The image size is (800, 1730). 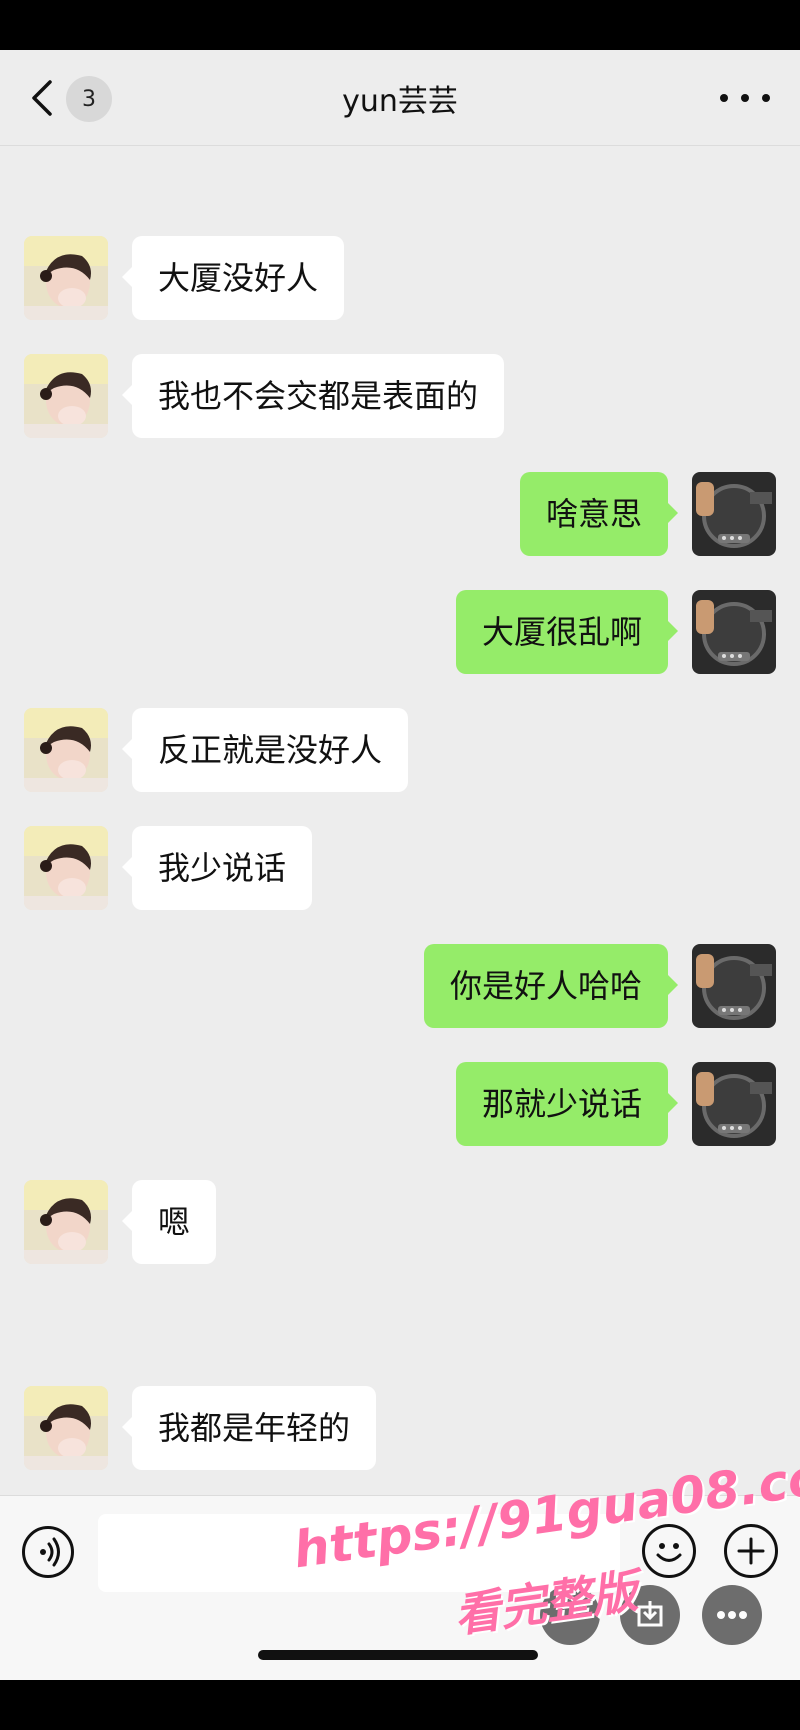 I want to click on floating-more-button, so click(x=732, y=1615).